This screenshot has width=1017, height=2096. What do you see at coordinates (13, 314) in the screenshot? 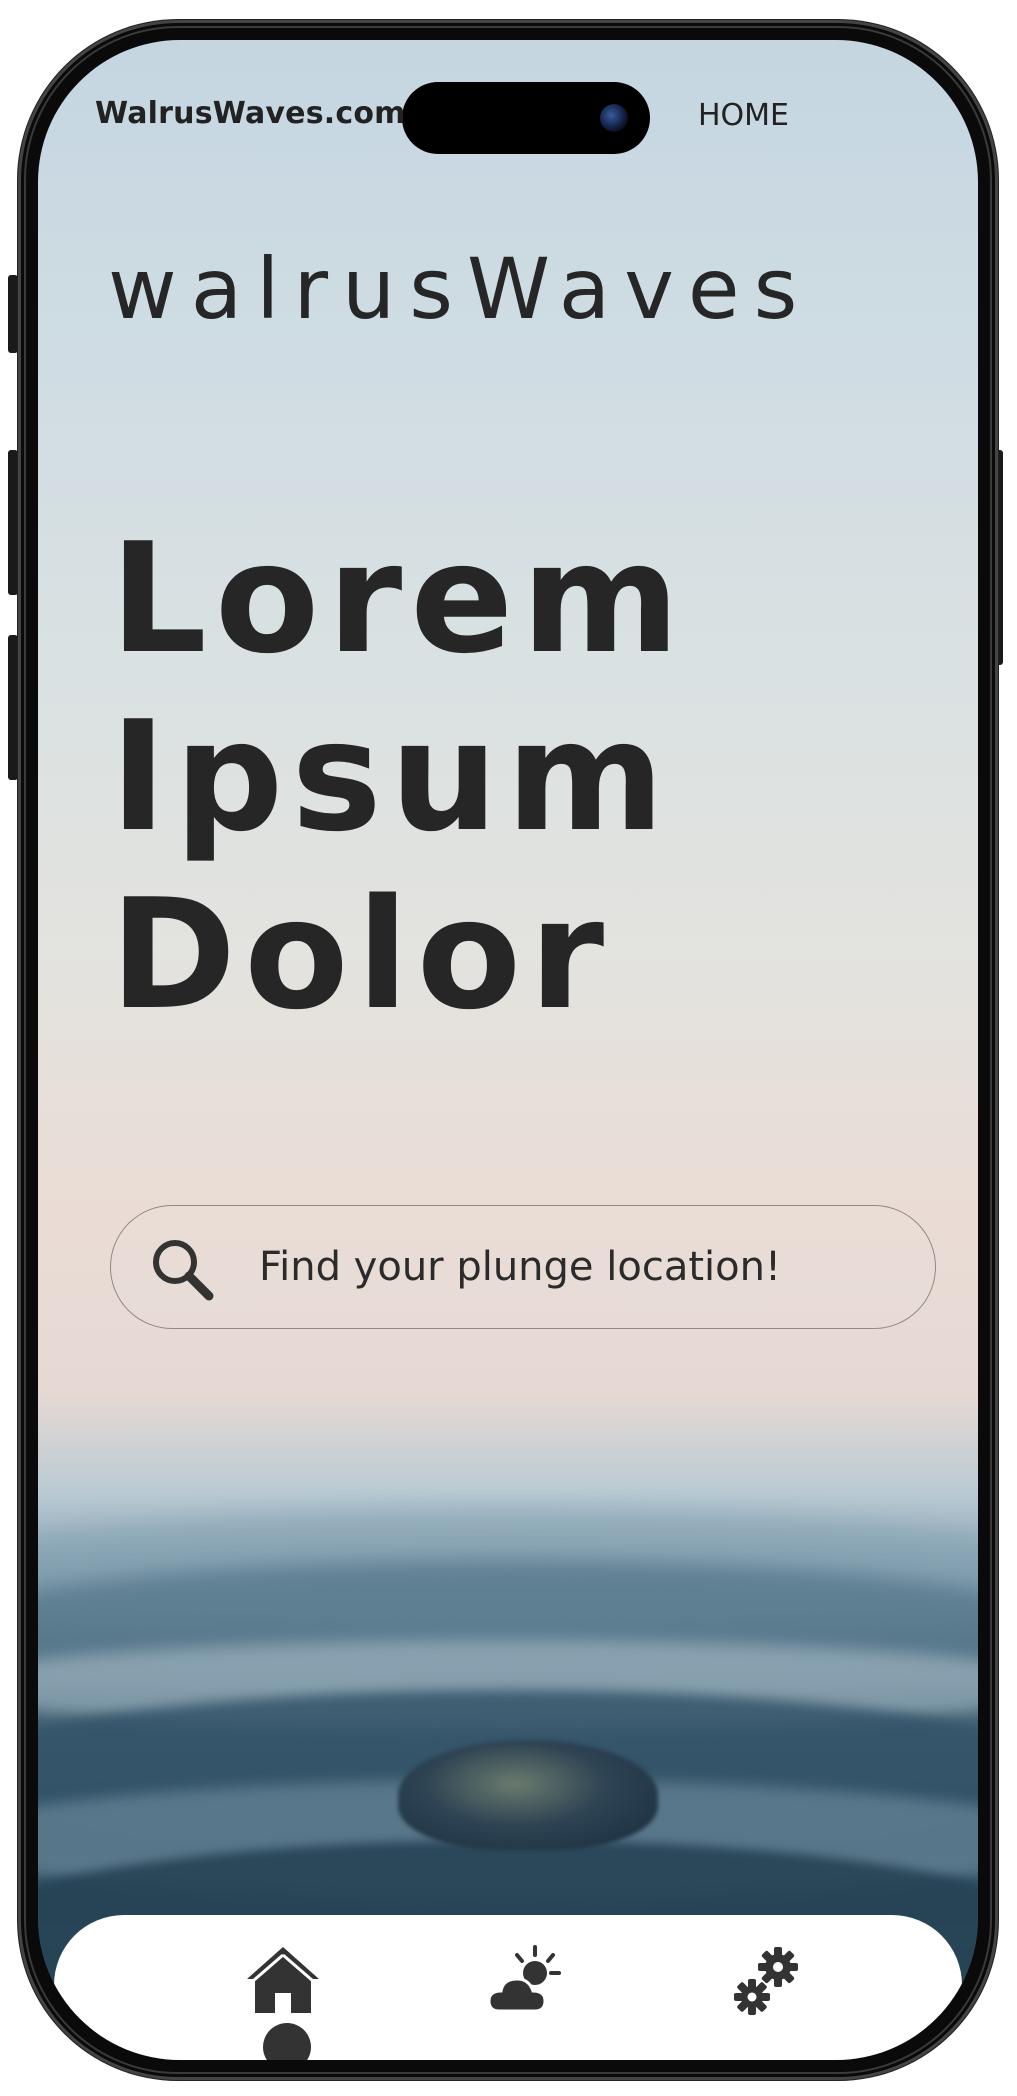
I see `silent-switch` at bounding box center [13, 314].